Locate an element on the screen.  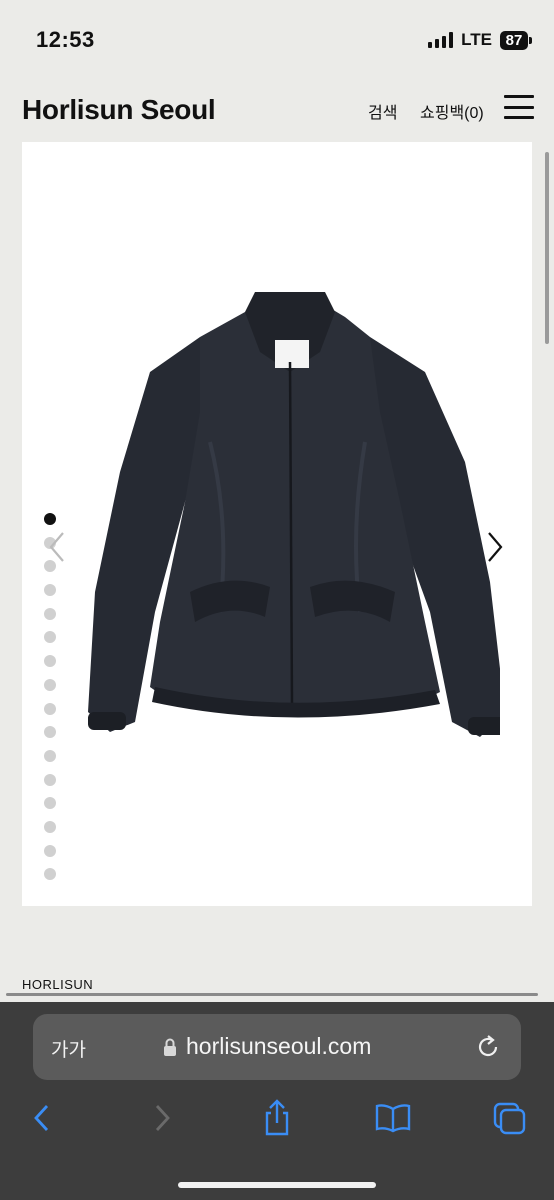
url-text: horlisunseoul.com is located at coordinates (279, 1046).